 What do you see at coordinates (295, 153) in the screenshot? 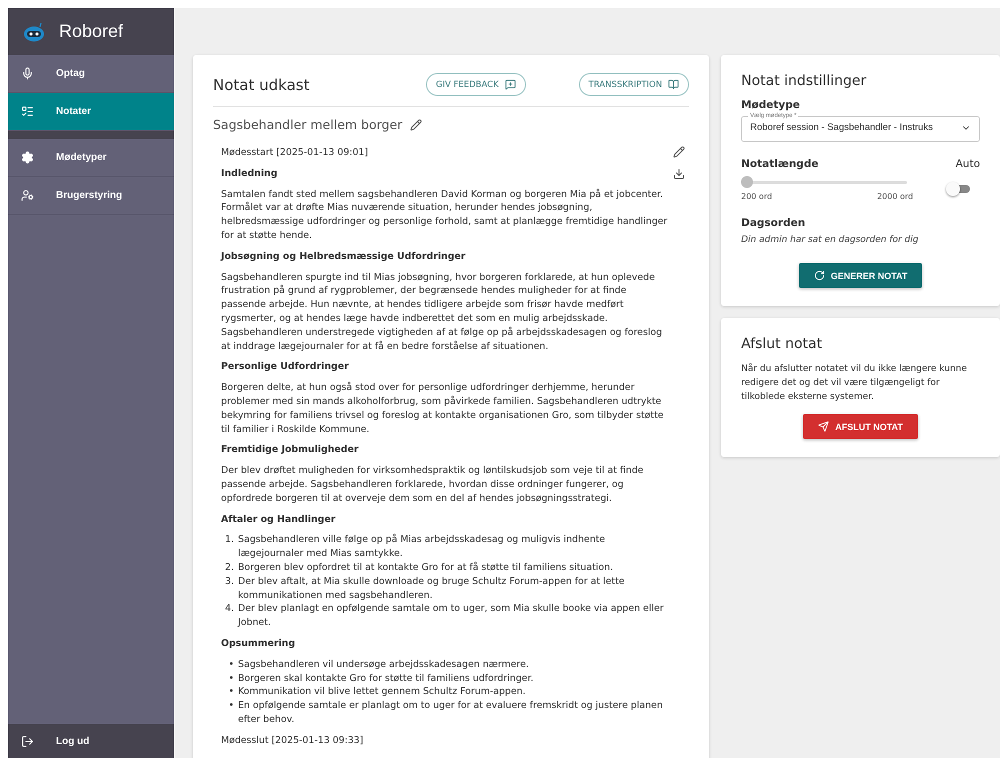
I see `timestamp: Mødesstart [2025-01-13 09:01]` at bounding box center [295, 153].